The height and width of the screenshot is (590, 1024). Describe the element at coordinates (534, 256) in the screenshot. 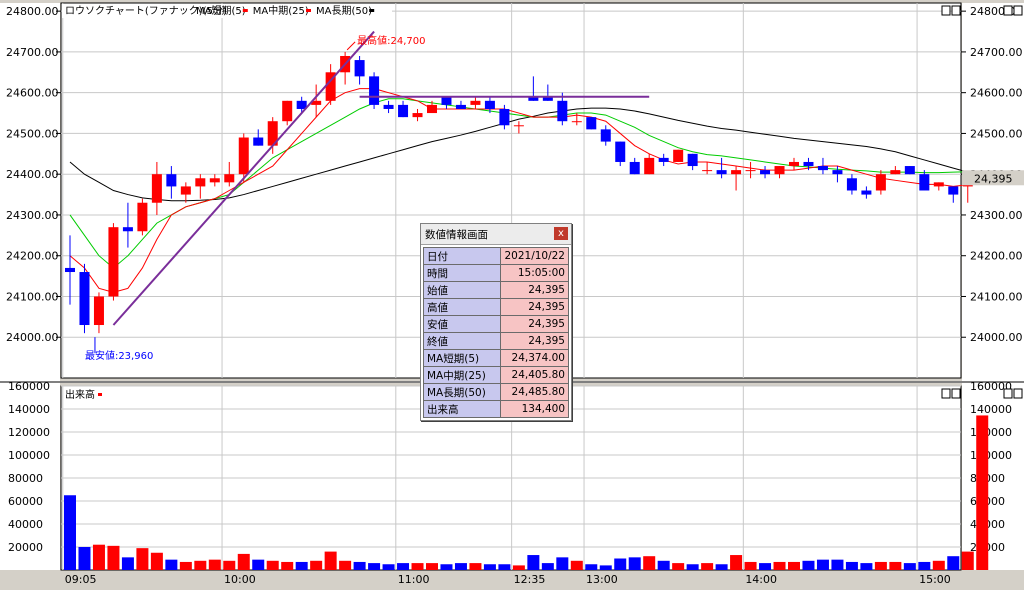

I see `info-value: 2021/10/22` at that location.